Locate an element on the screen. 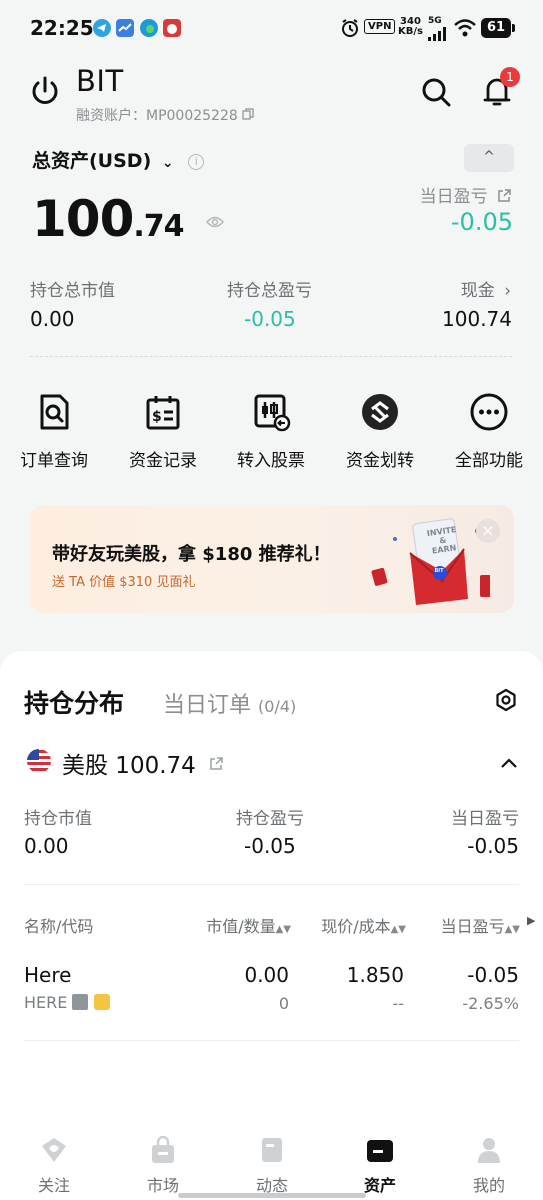 Image resolution: width=543 pixels, height=1200 pixels. market-section-title: 美股 100.74 is located at coordinates (142, 763).